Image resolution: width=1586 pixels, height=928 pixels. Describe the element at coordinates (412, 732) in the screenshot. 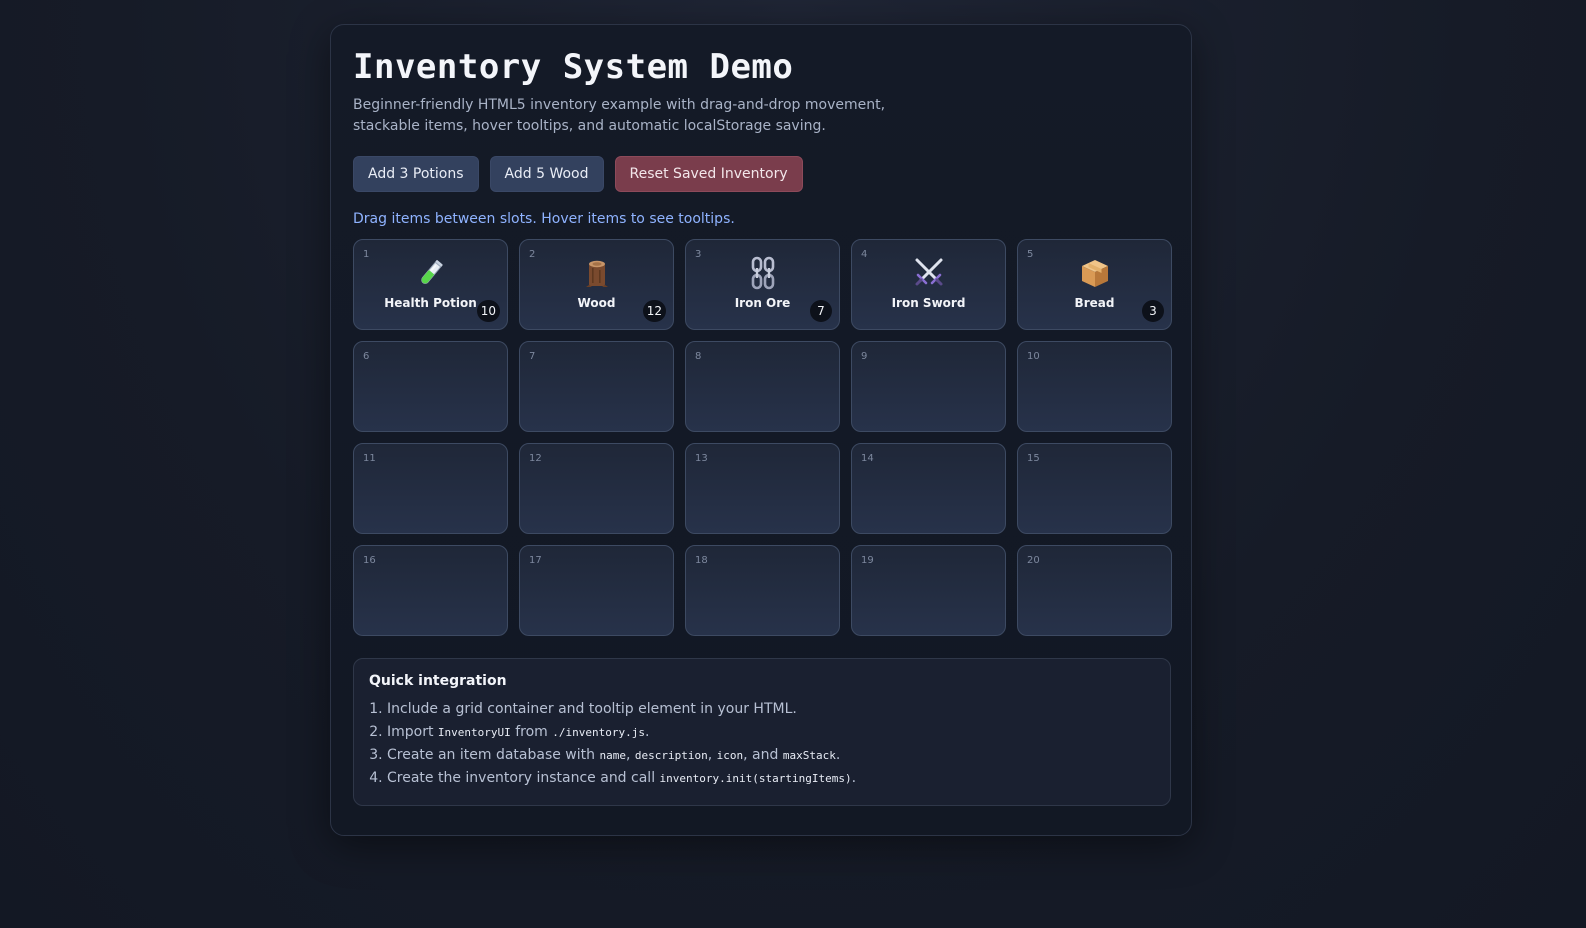

I see `step-text: Import` at that location.